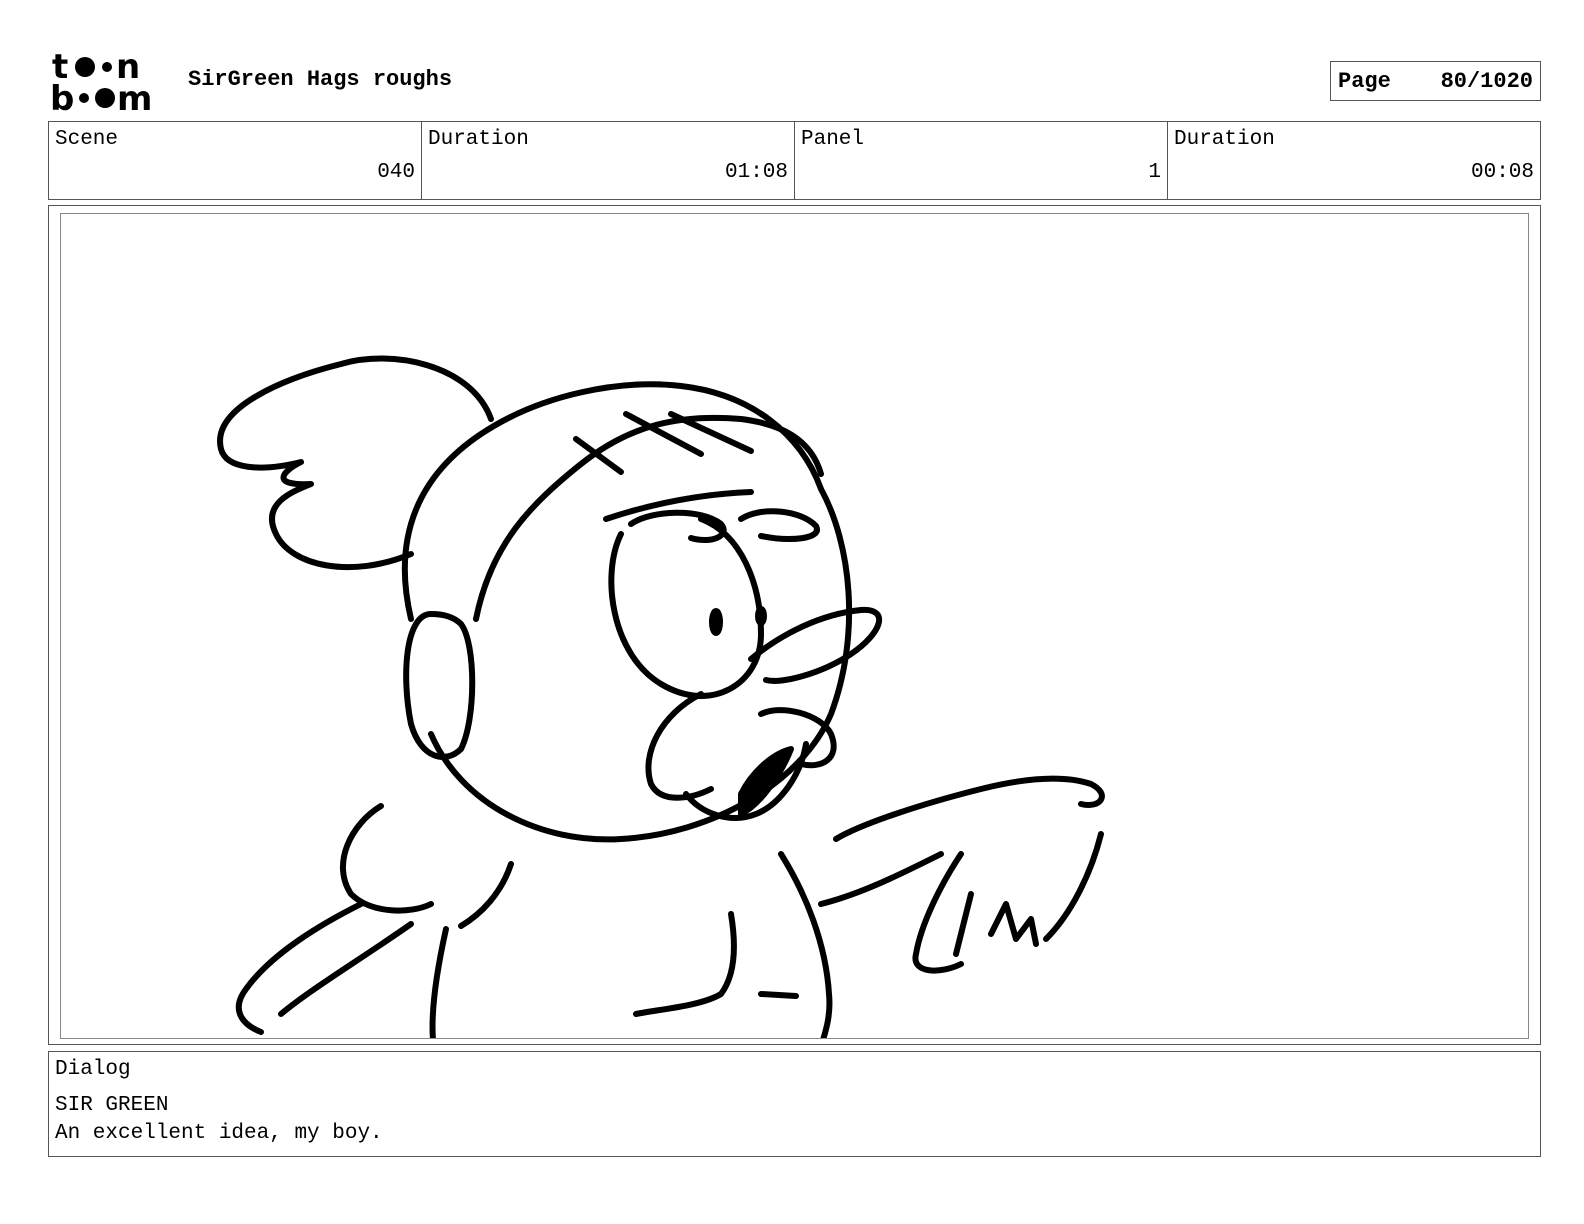  What do you see at coordinates (756, 172) in the screenshot?
I see `scene-duration-value: 01:08` at bounding box center [756, 172].